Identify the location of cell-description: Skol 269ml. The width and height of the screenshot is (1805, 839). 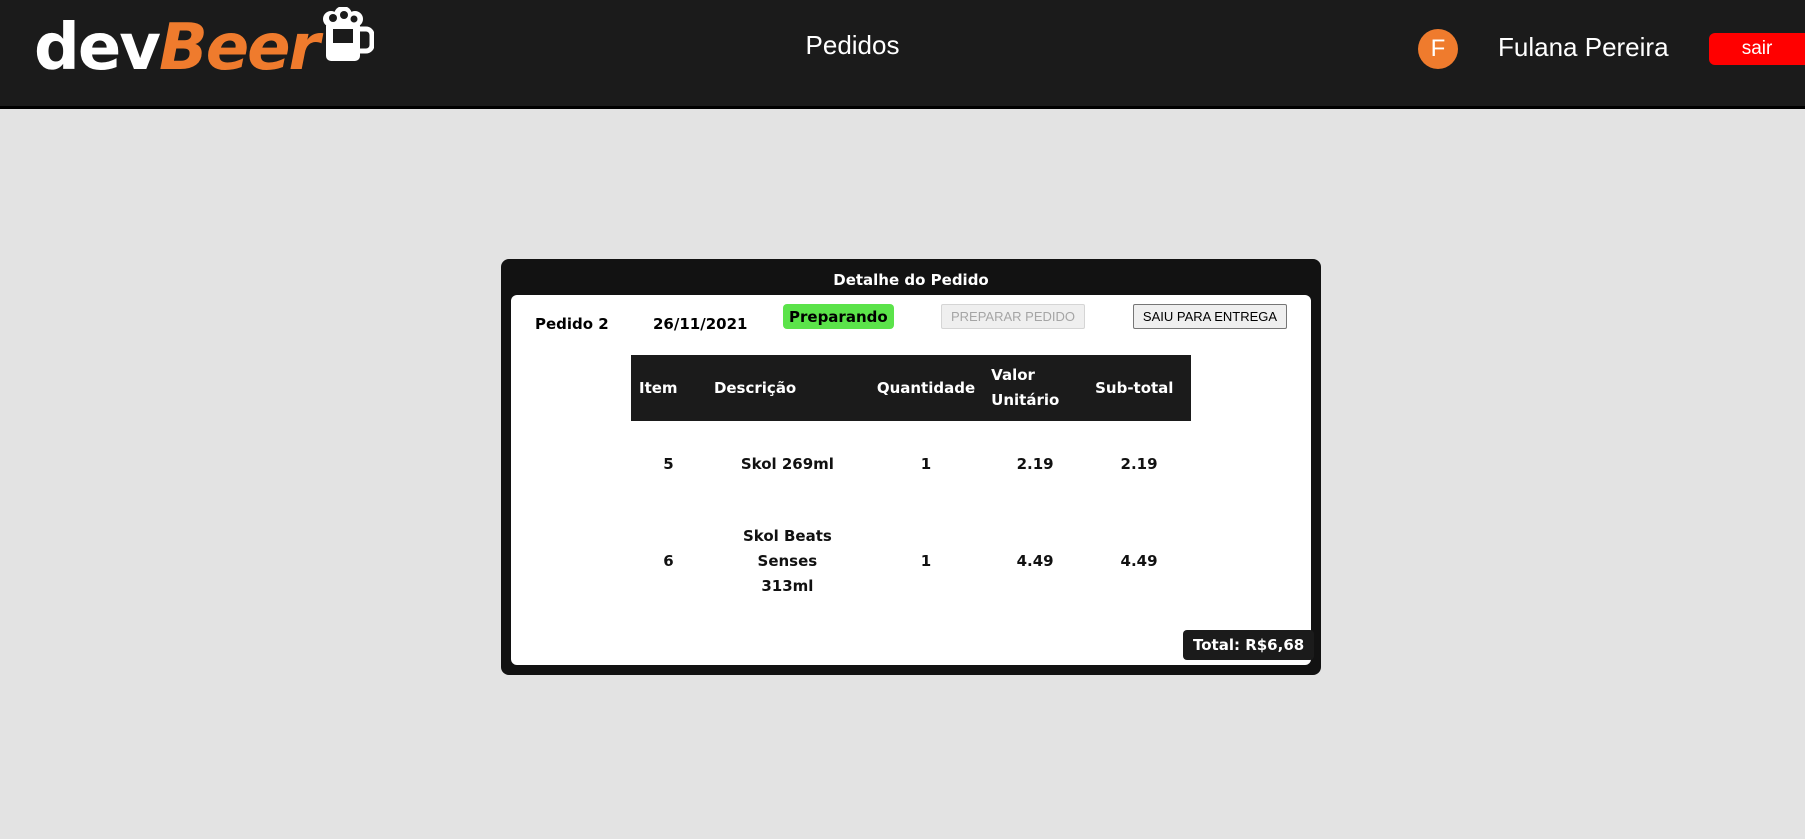
(787, 464).